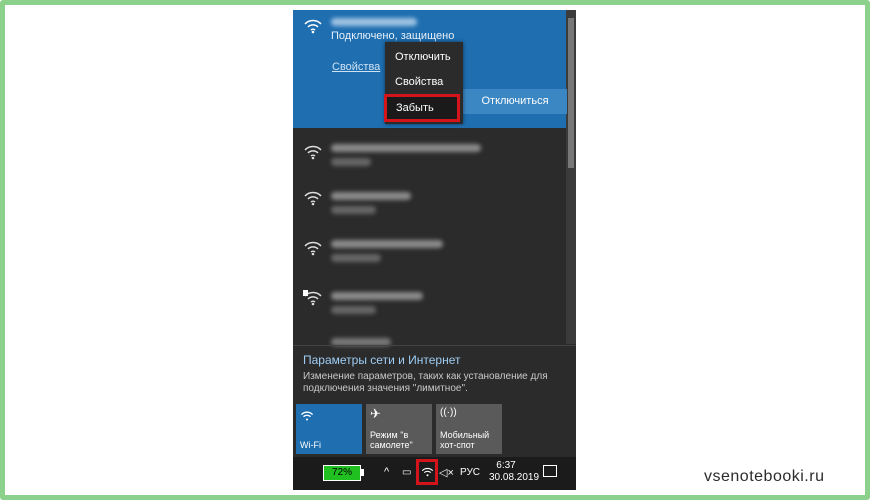 The height and width of the screenshot is (500, 870). What do you see at coordinates (434, 345) in the screenshot?
I see `divider` at bounding box center [434, 345].